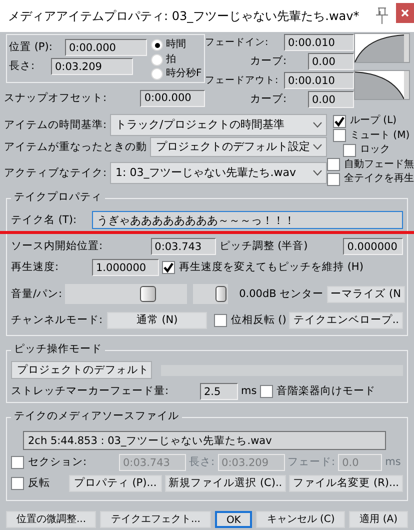 The height and width of the screenshot is (530, 414). I want to click on field-label: 位置 (P):, so click(31, 47).